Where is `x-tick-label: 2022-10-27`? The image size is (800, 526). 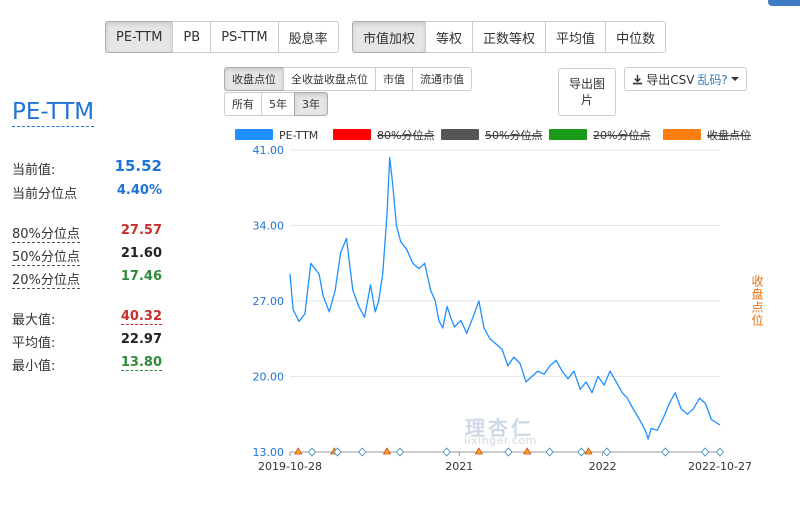 x-tick-label: 2022-10-27 is located at coordinates (720, 466).